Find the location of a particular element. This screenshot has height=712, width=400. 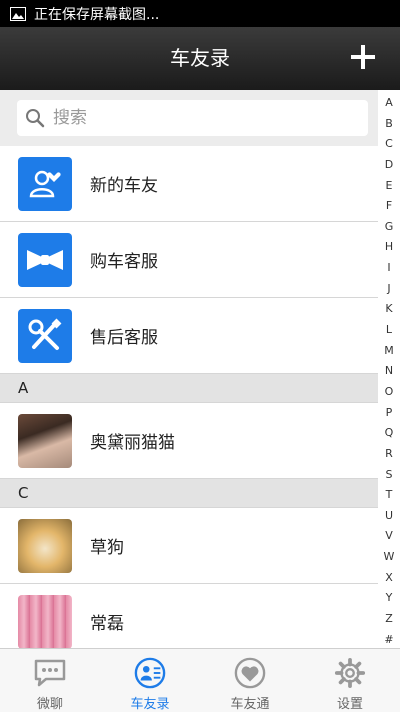

tab-contacts: 车友录 is located at coordinates (150, 680).